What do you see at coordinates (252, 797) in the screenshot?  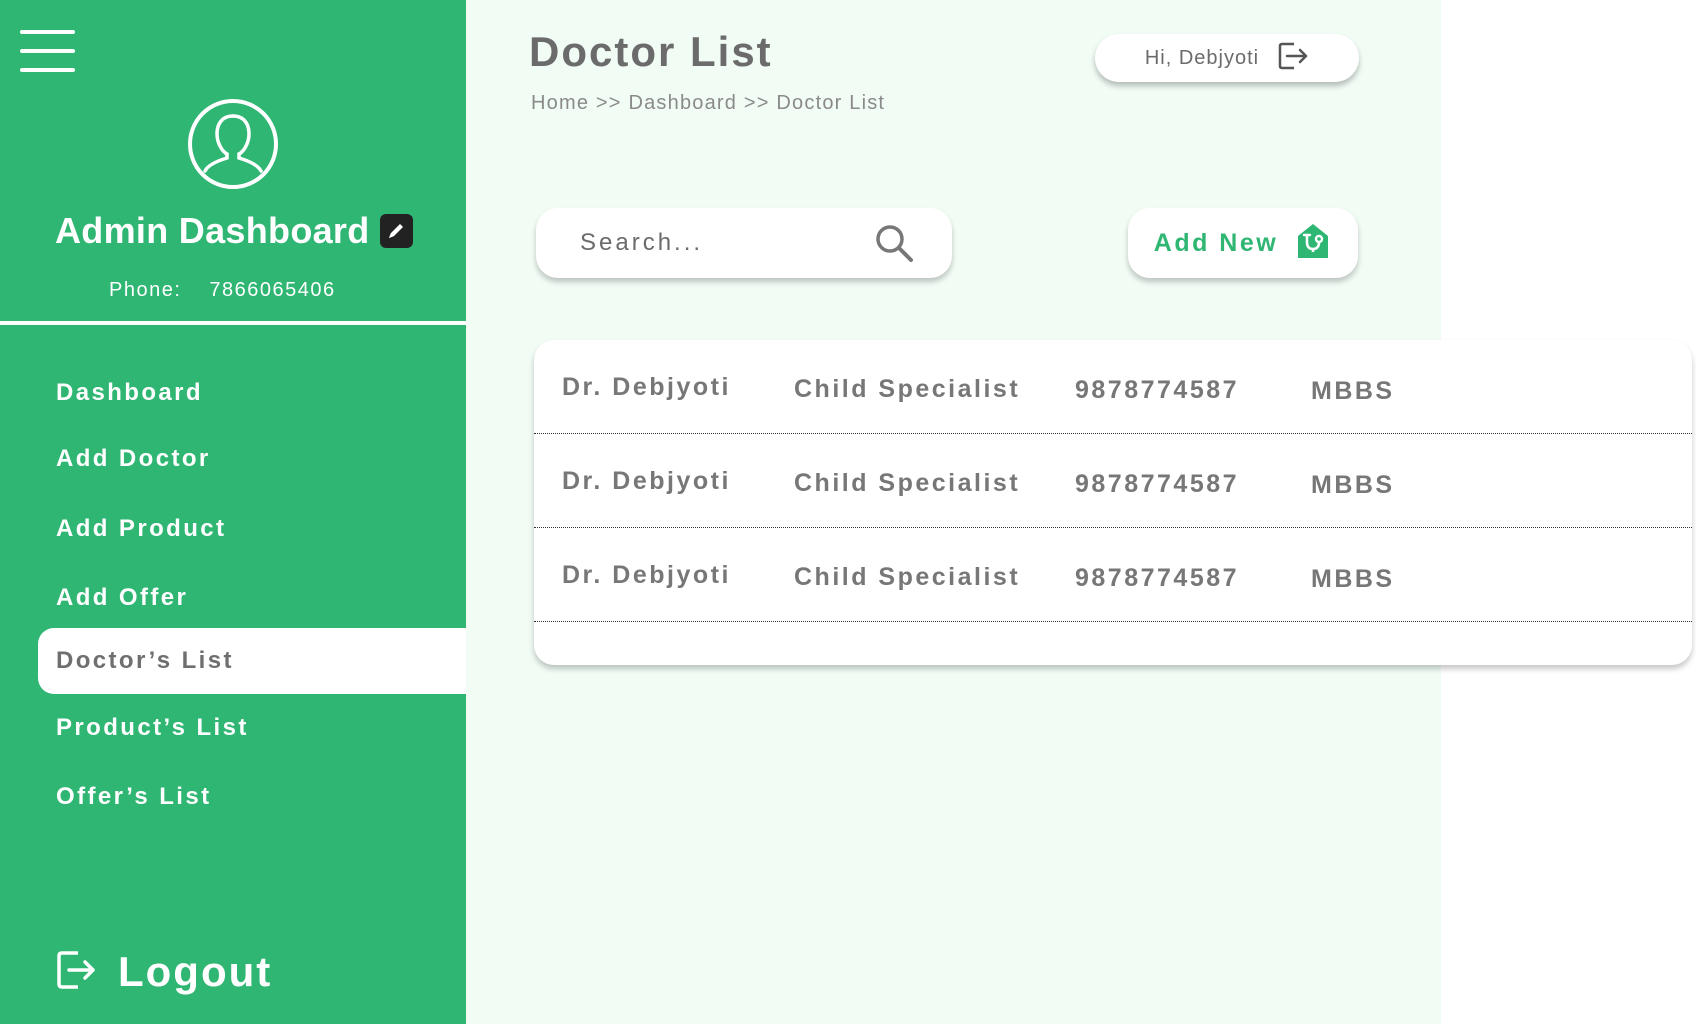 I see `sidebar-item-offers-list: Offer’s List` at bounding box center [252, 797].